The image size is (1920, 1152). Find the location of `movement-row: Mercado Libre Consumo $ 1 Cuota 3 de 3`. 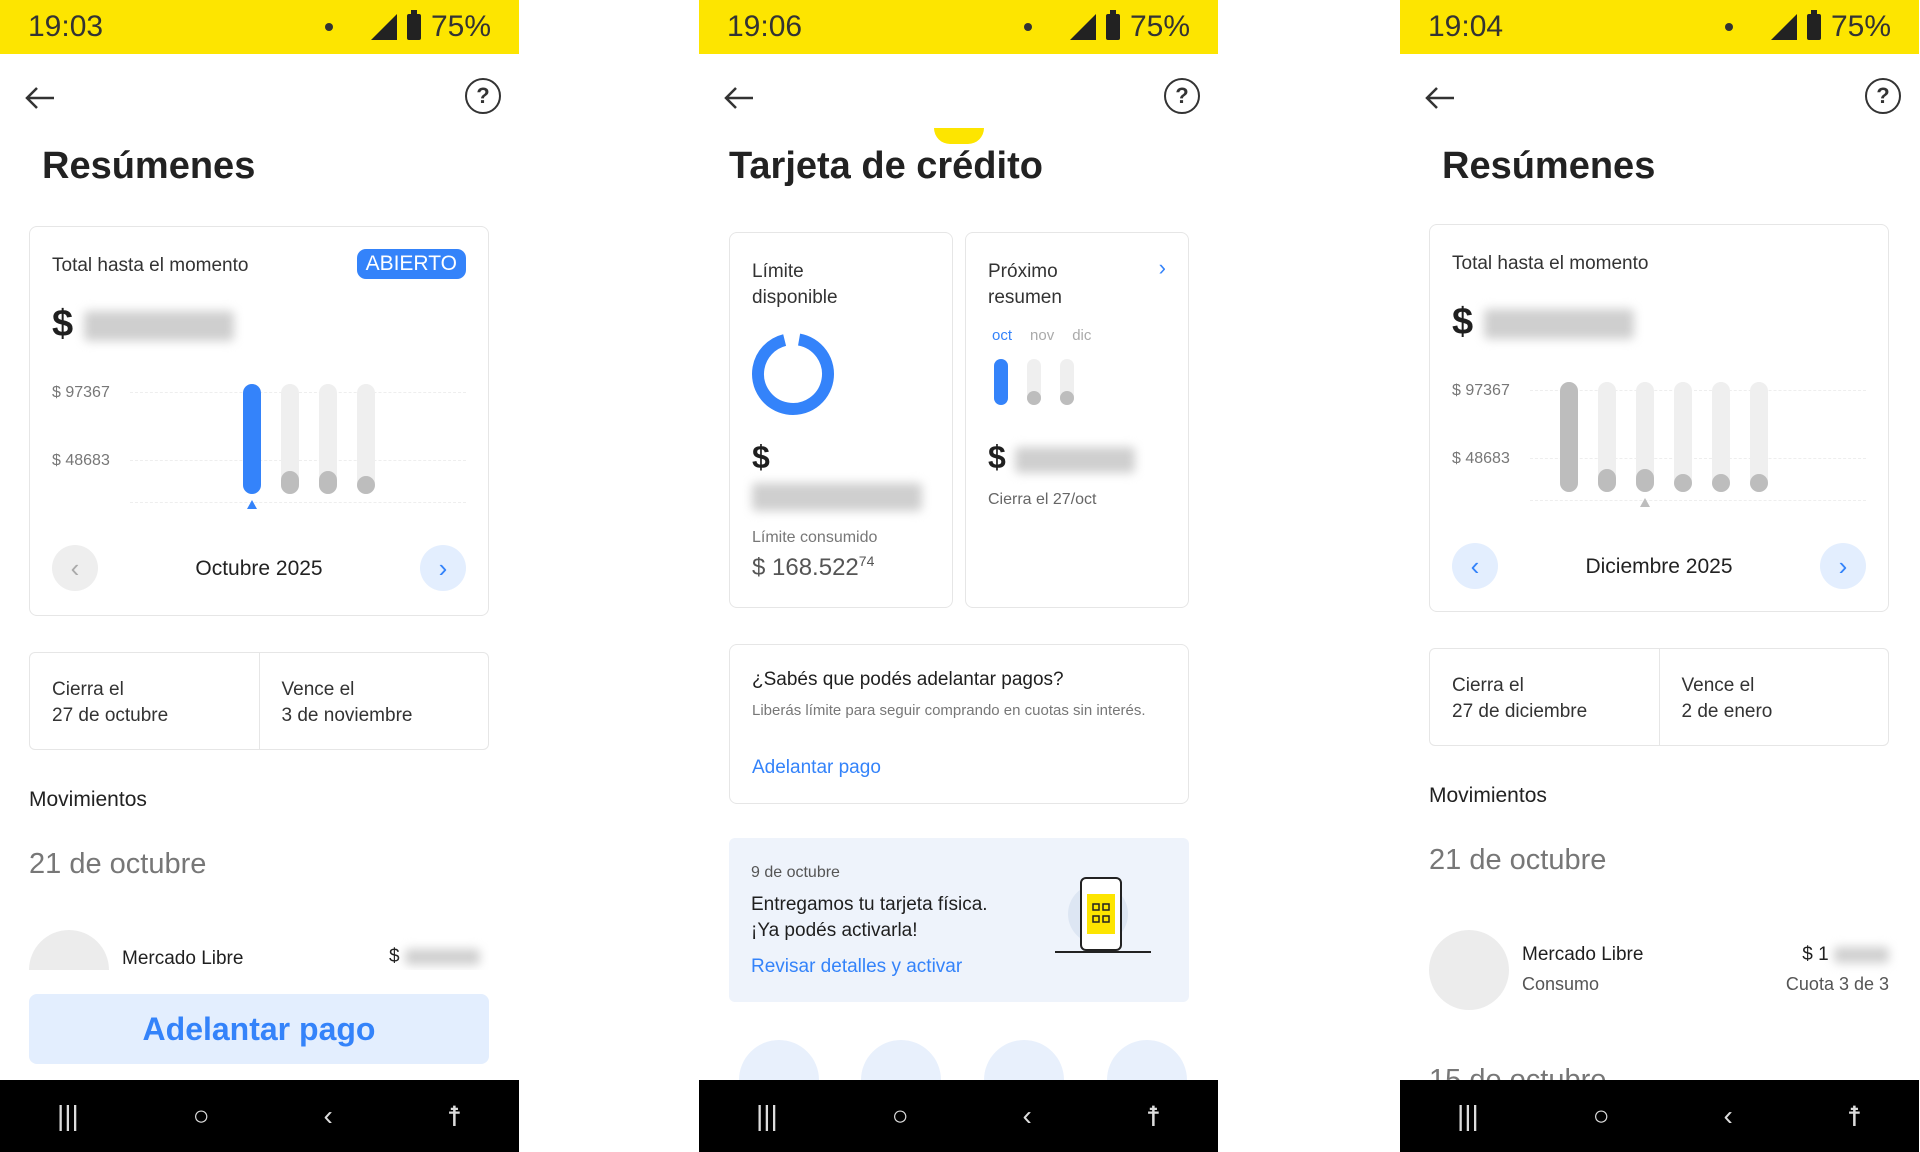

movement-row: Mercado Libre Consumo $ 1 Cuota 3 de 3 is located at coordinates (1659, 970).